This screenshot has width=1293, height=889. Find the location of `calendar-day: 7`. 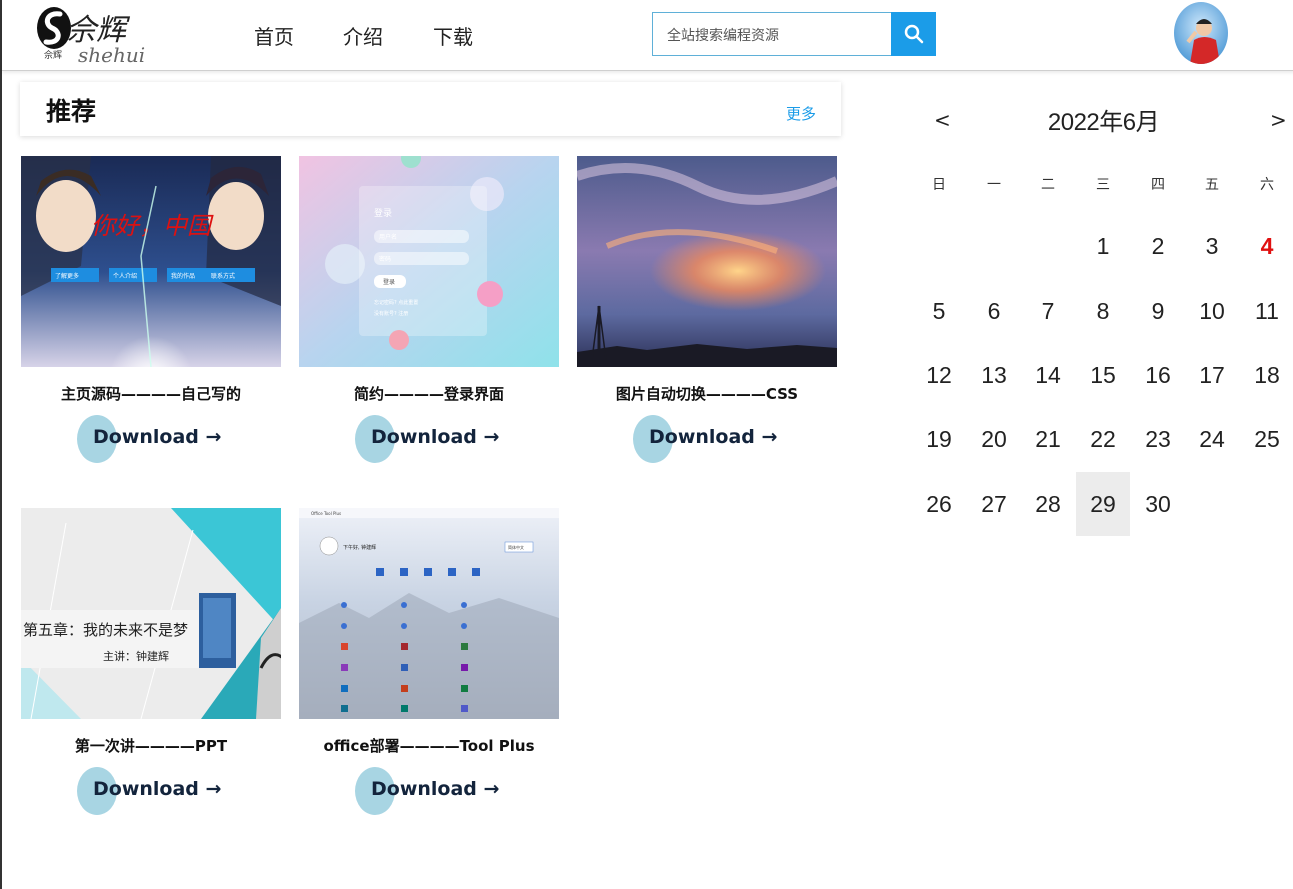

calendar-day: 7 is located at coordinates (1048, 311).